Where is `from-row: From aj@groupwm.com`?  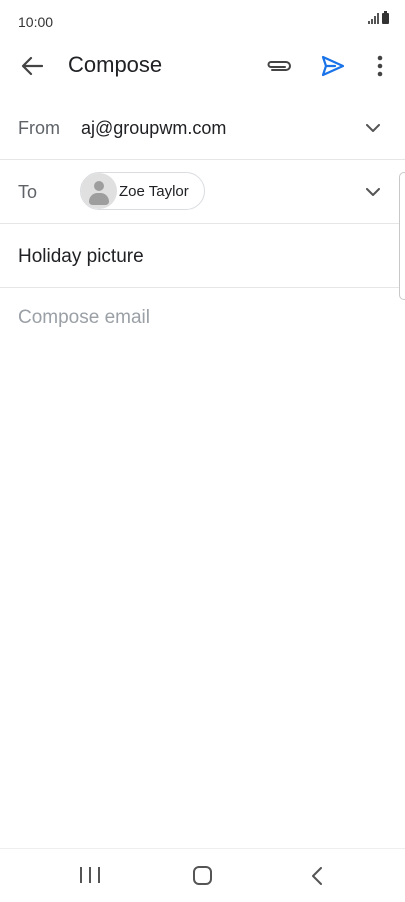 from-row: From aj@groupwm.com is located at coordinates (202, 128).